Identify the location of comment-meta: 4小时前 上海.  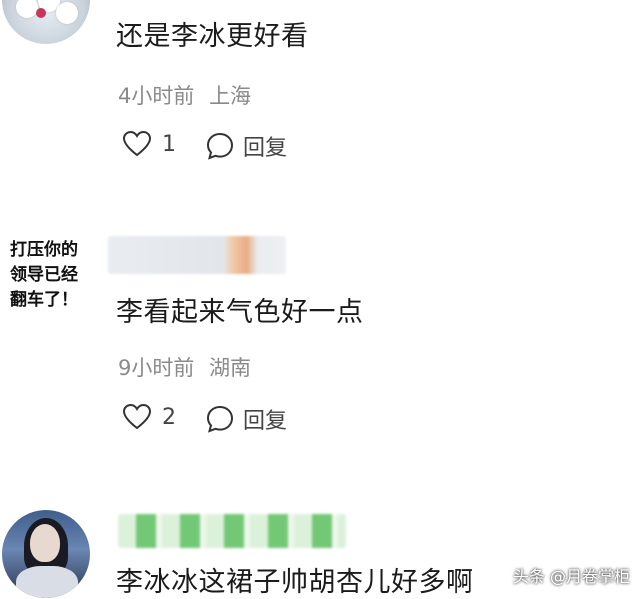
(184, 95).